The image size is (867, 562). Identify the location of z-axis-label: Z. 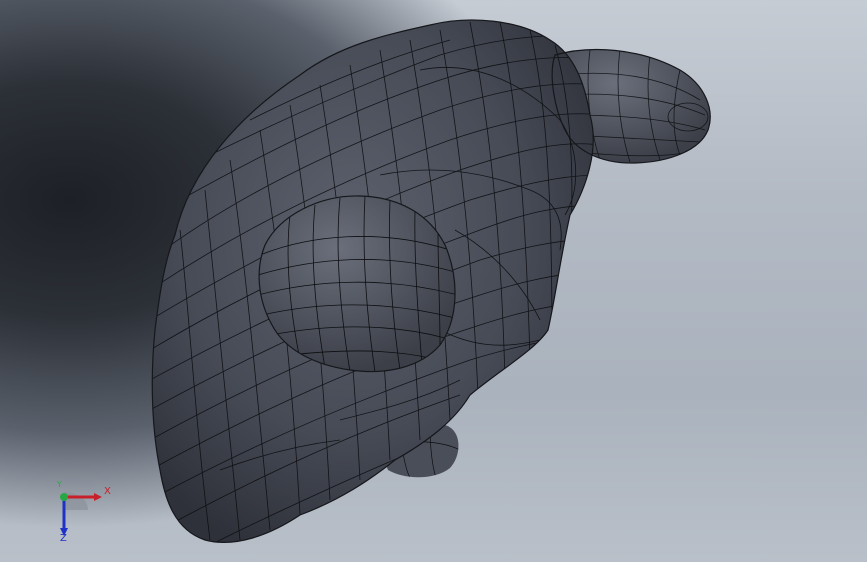
(63, 538).